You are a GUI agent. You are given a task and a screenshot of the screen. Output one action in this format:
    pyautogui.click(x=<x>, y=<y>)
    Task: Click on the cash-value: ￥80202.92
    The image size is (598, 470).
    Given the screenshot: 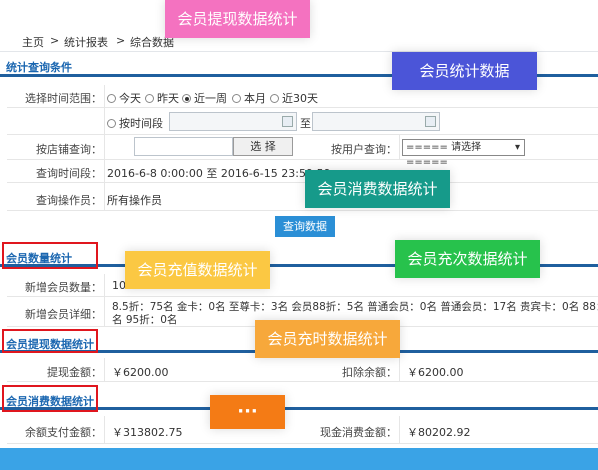 What is the action you would take?
    pyautogui.click(x=439, y=432)
    